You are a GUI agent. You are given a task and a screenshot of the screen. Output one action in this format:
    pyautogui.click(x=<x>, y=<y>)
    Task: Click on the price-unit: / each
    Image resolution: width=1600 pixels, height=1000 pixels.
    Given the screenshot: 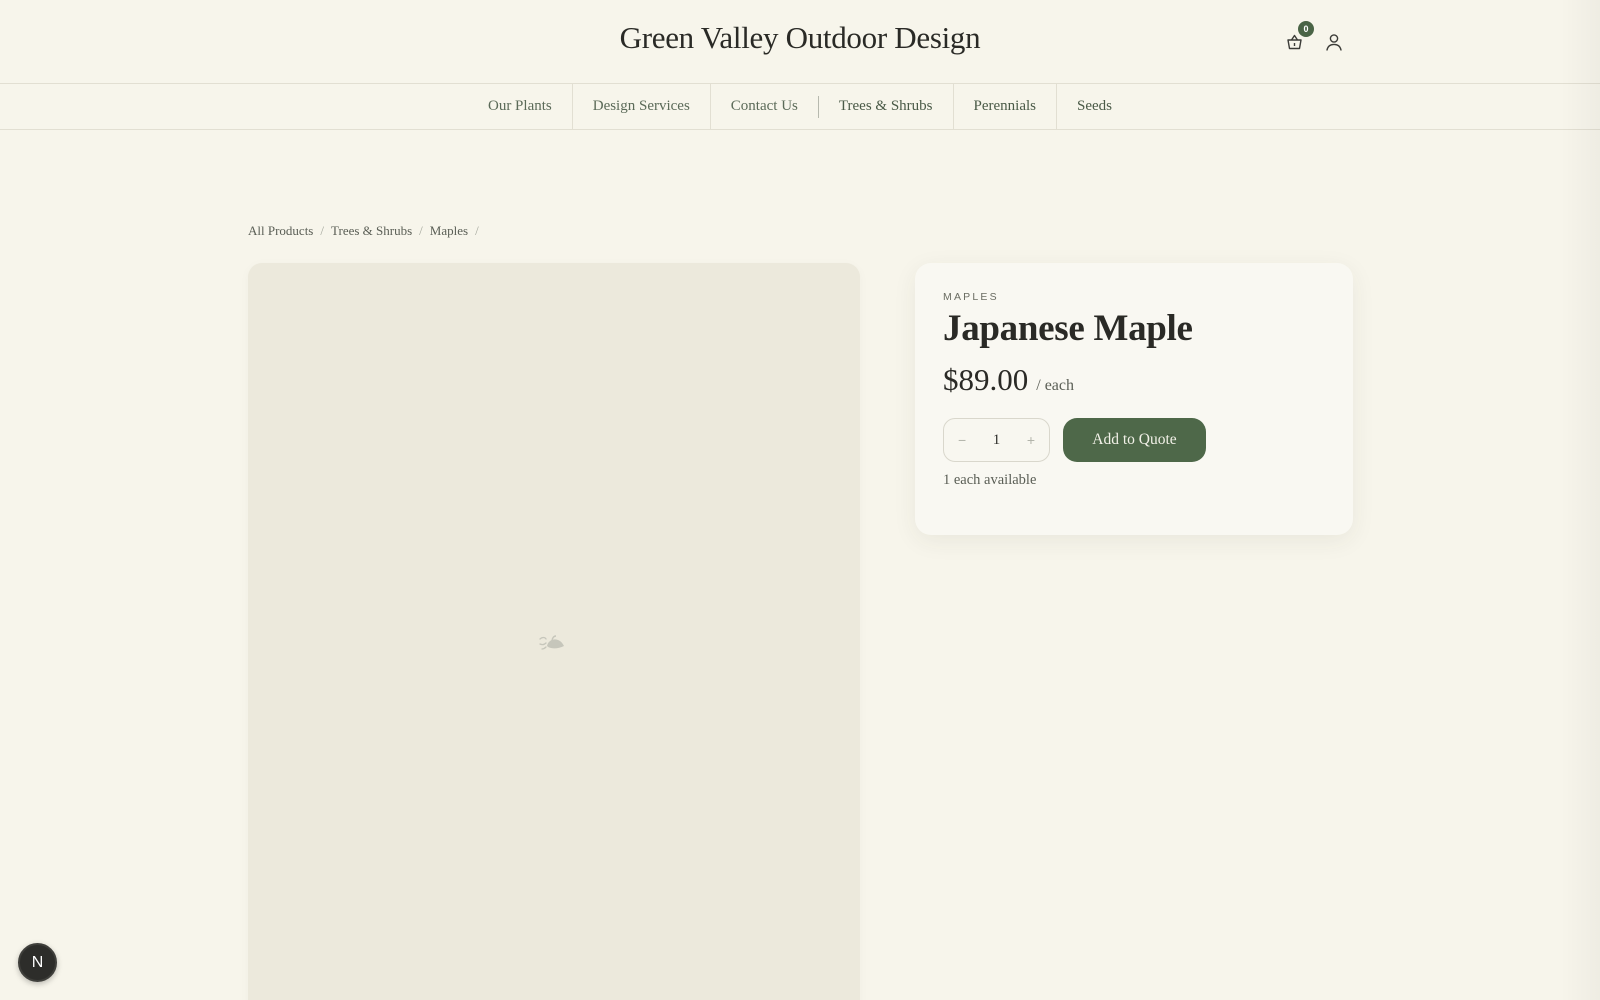 What is the action you would take?
    pyautogui.click(x=1055, y=385)
    